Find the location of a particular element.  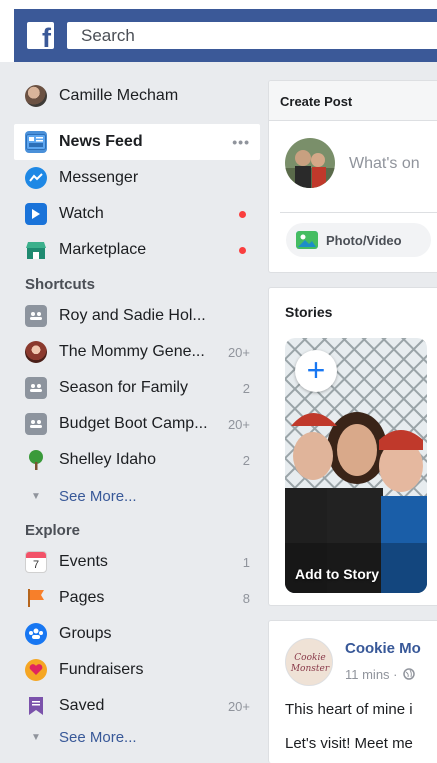

calendar-day: 7 is located at coordinates (36, 564).